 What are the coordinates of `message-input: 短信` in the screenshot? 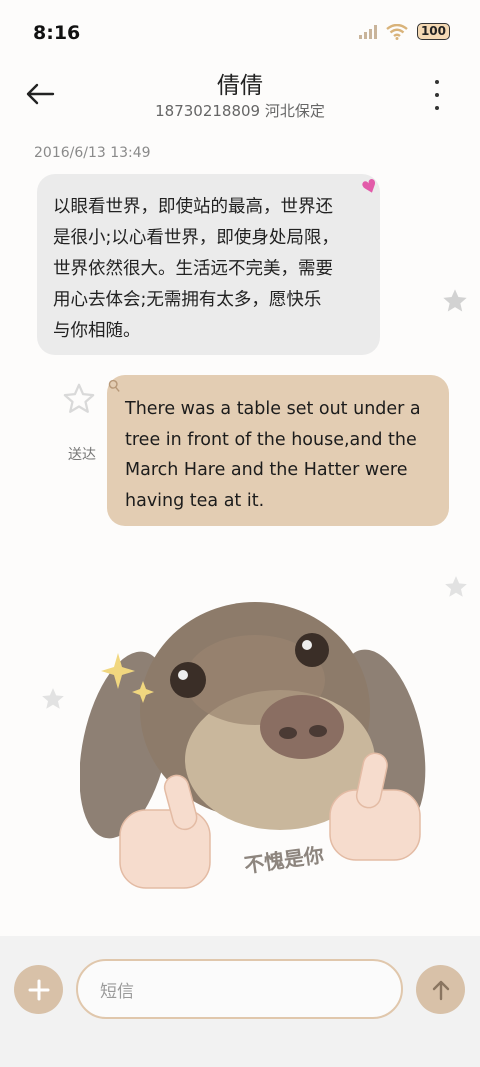 It's located at (239, 989).